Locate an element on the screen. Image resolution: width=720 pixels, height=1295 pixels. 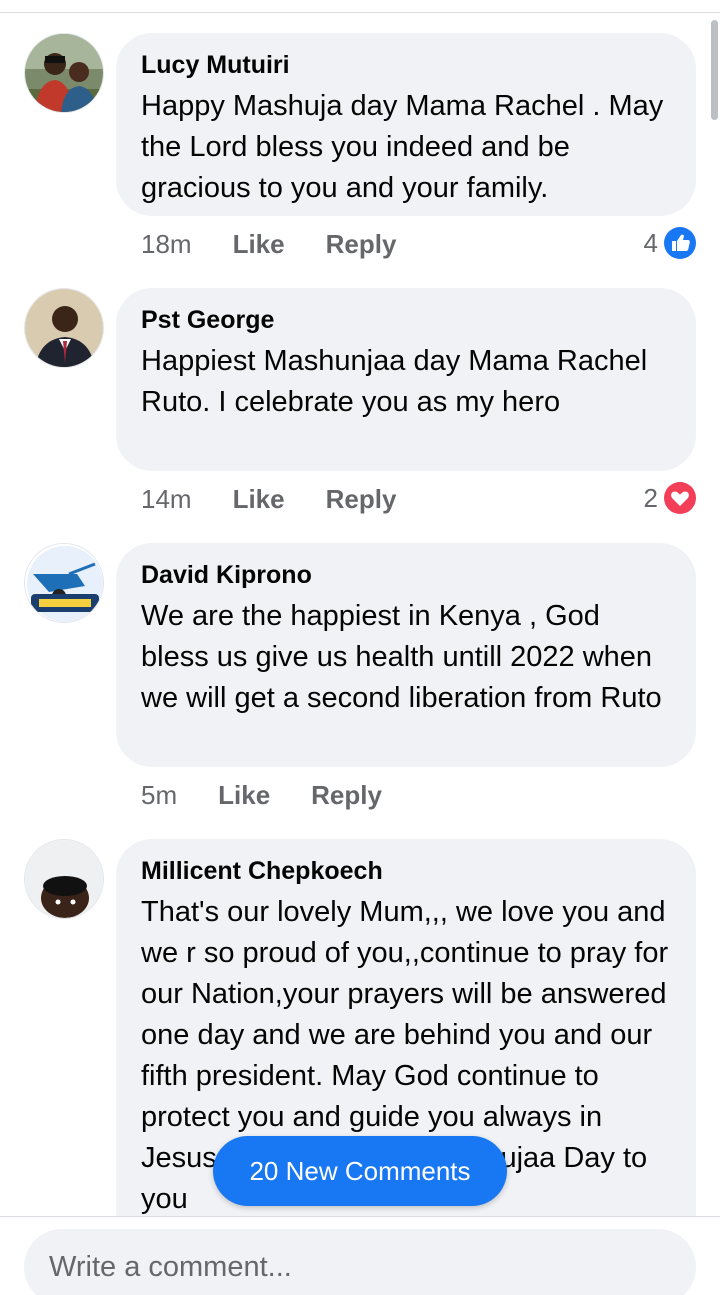
like-icon is located at coordinates (680, 243).